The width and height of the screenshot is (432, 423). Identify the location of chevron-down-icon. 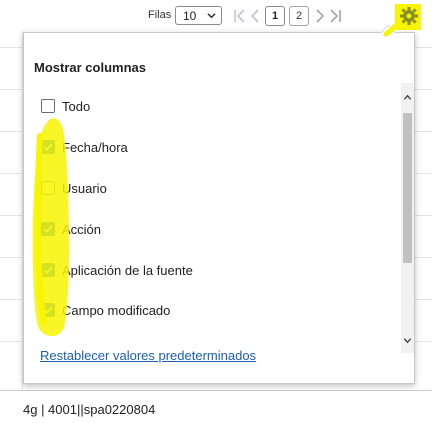
(211, 16).